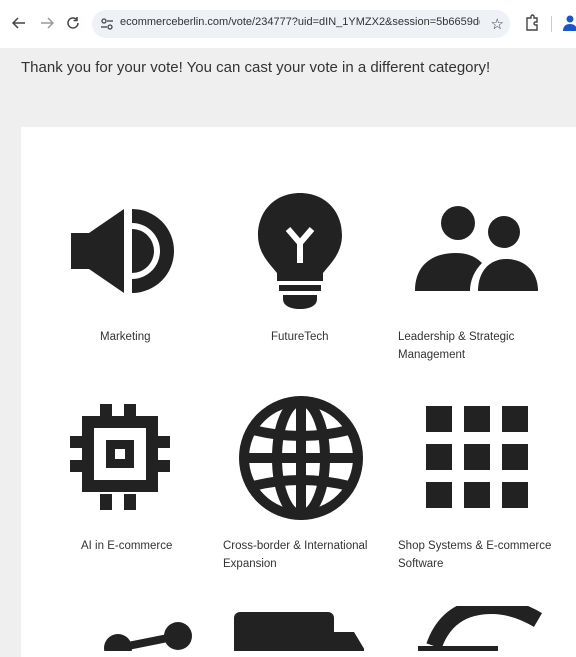 The height and width of the screenshot is (657, 576). I want to click on truck-icon, so click(299, 631).